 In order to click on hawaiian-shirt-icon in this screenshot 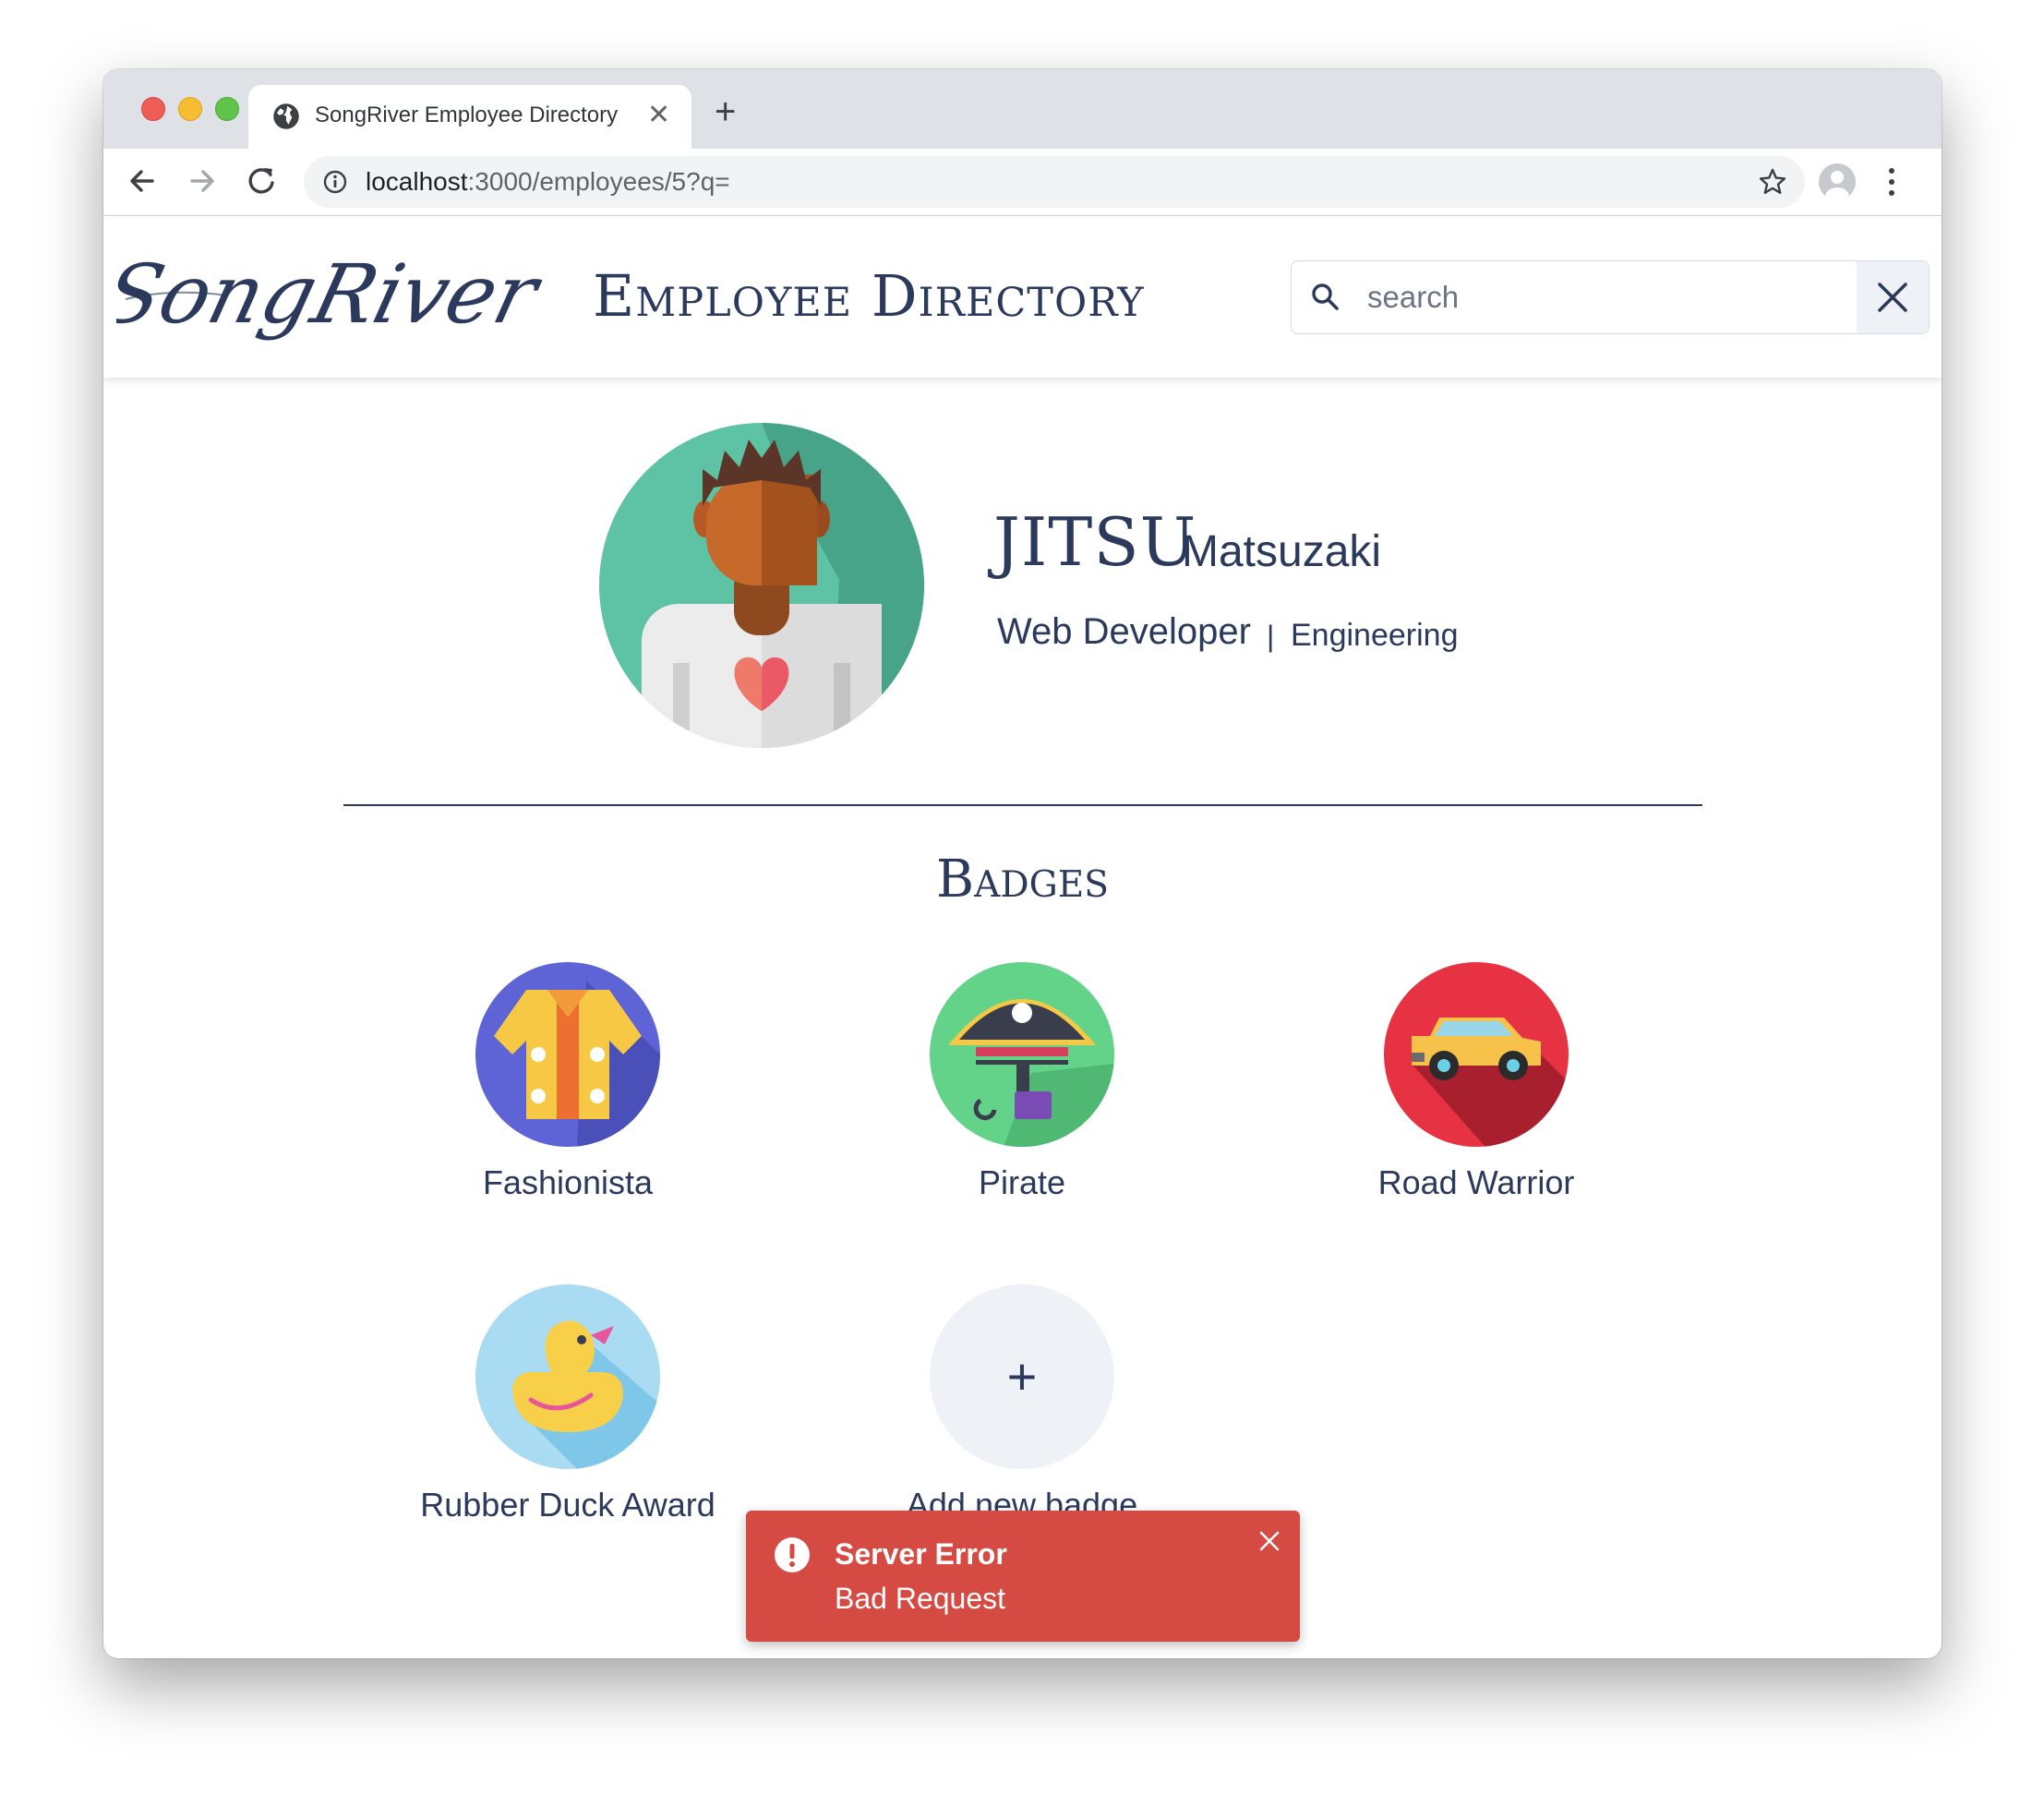, I will do `click(567, 1054)`.